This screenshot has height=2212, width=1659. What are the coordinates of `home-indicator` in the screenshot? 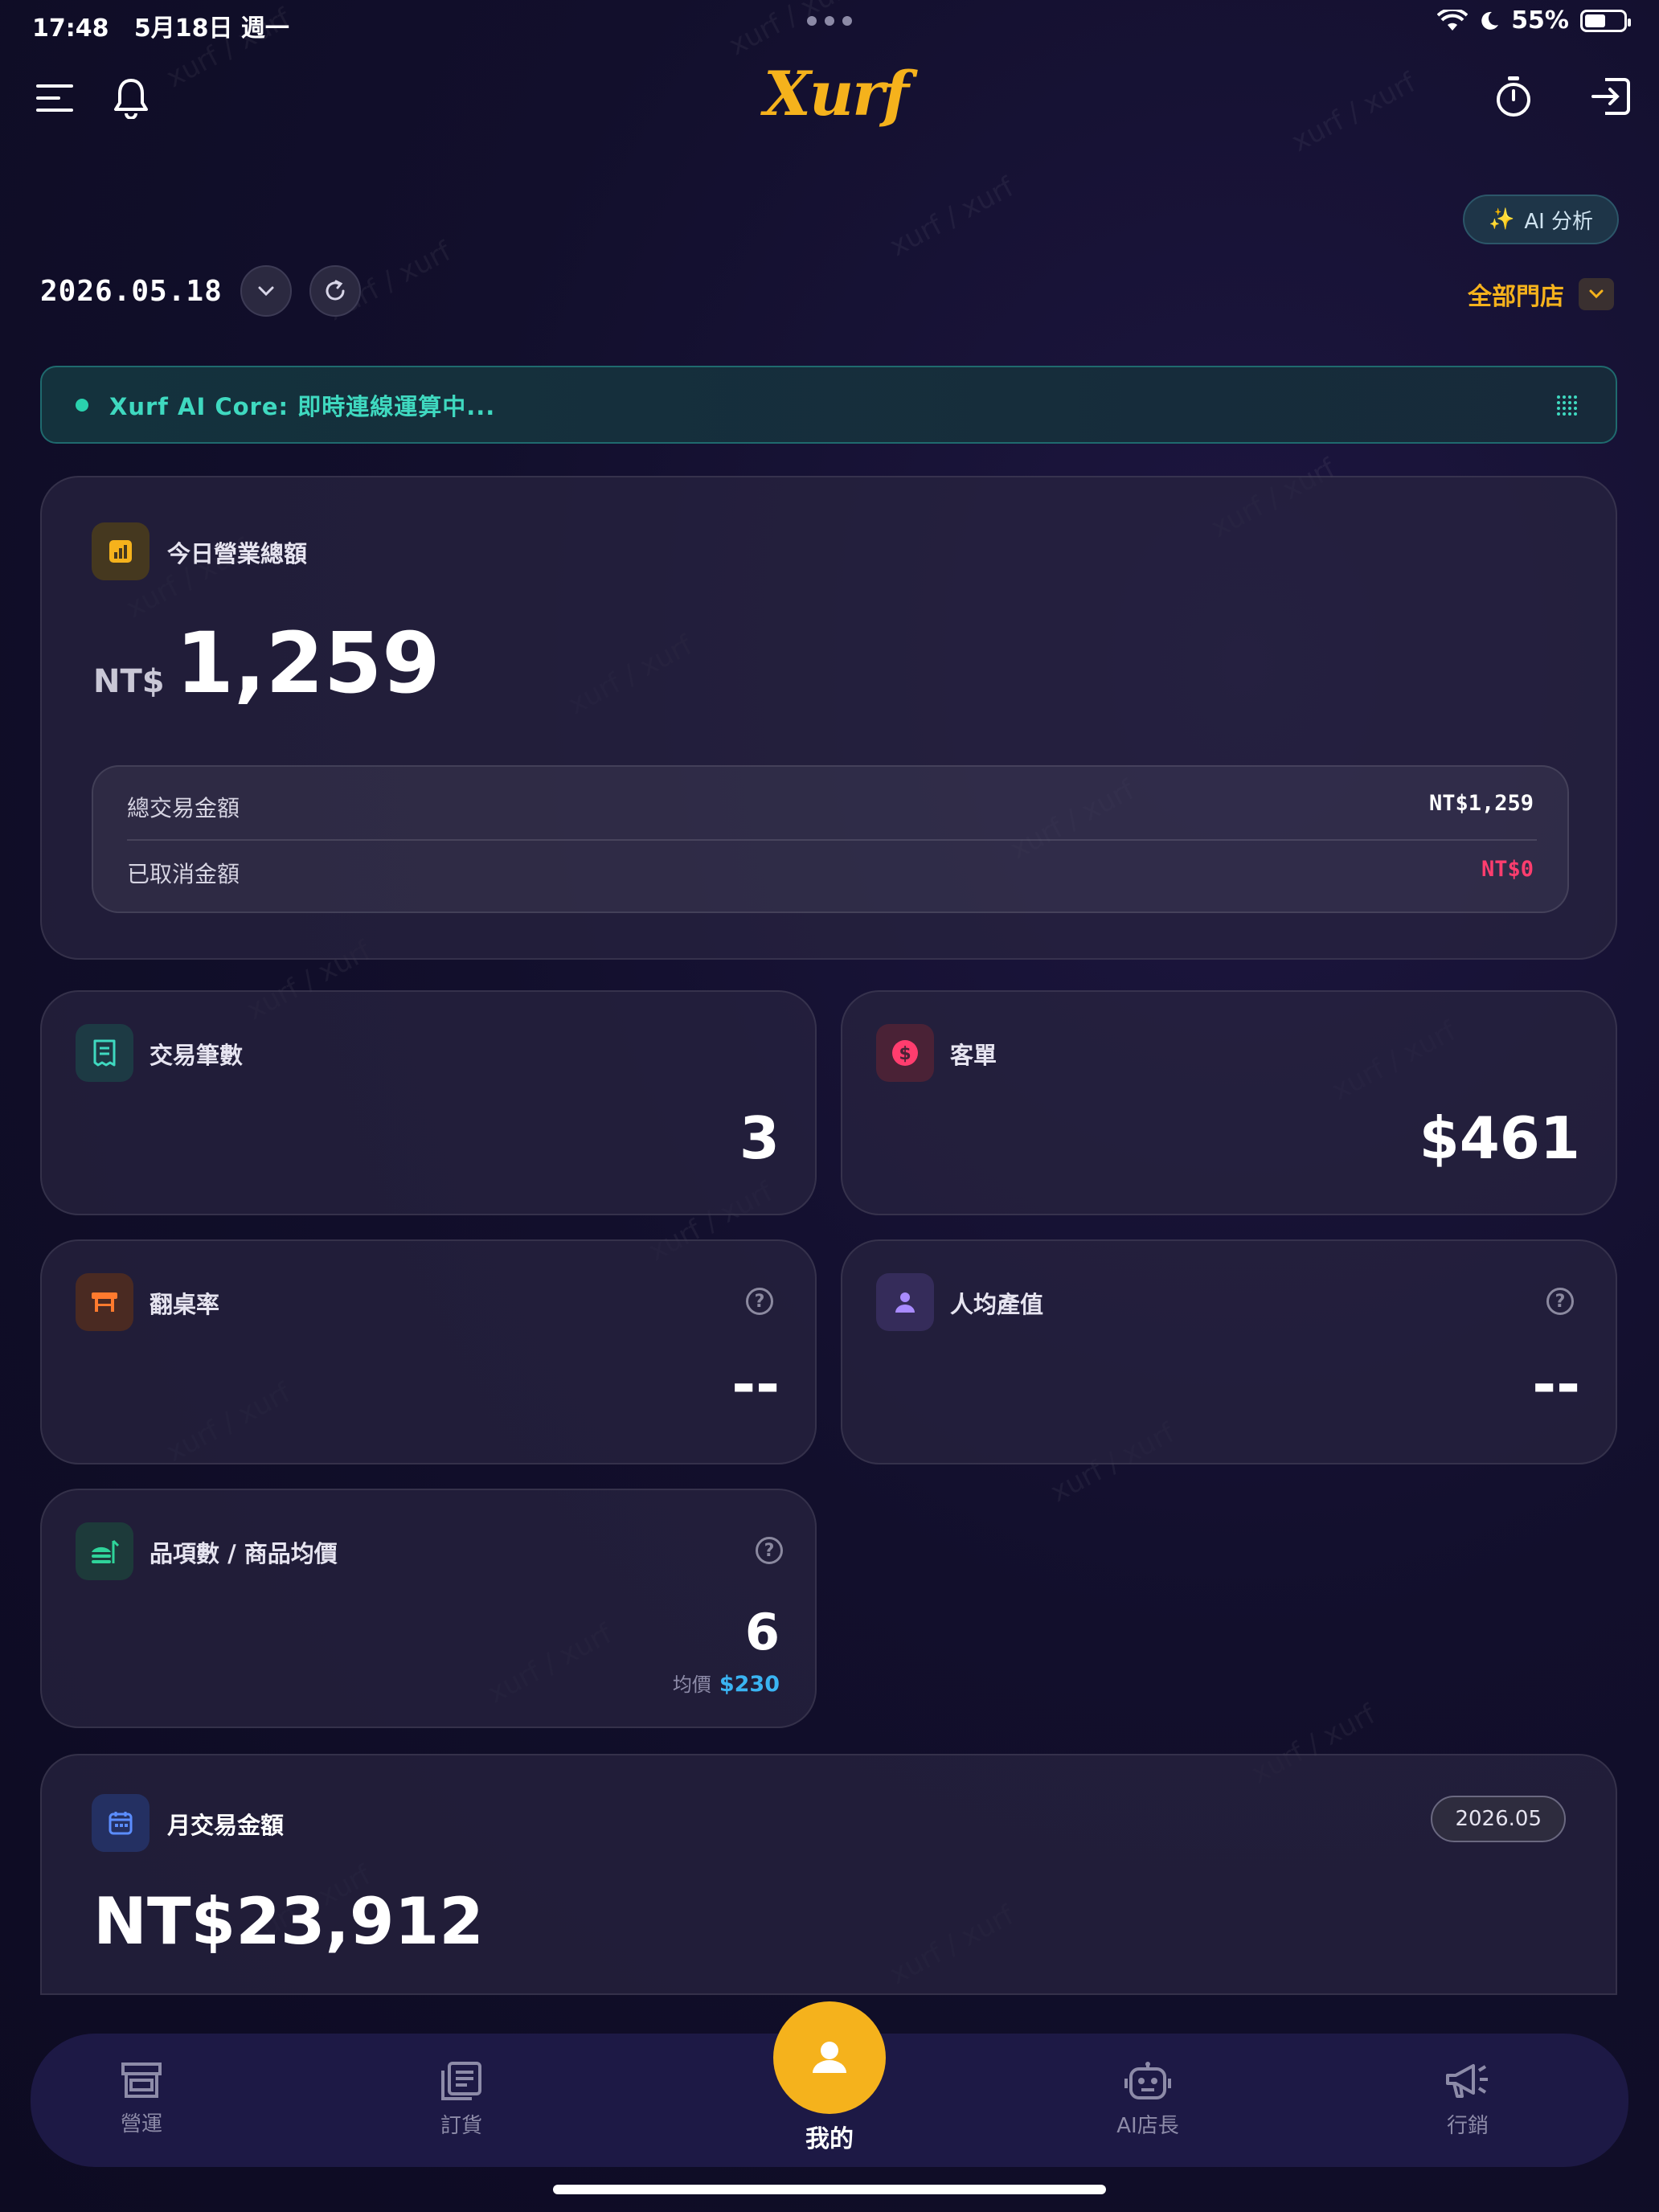 It's located at (829, 2189).